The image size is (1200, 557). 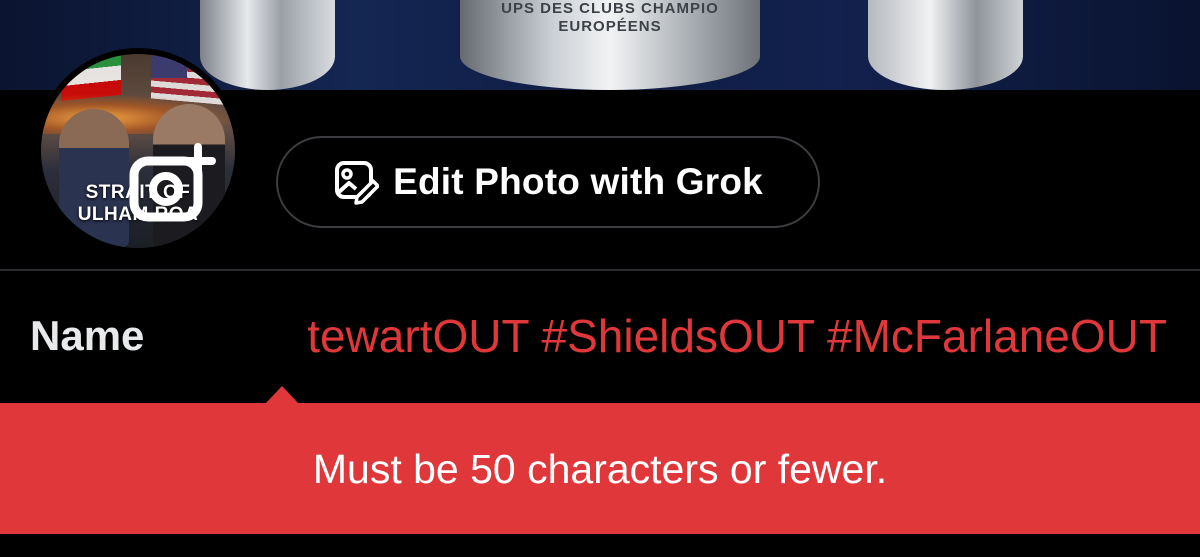 What do you see at coordinates (94, 178) in the screenshot?
I see `person-left` at bounding box center [94, 178].